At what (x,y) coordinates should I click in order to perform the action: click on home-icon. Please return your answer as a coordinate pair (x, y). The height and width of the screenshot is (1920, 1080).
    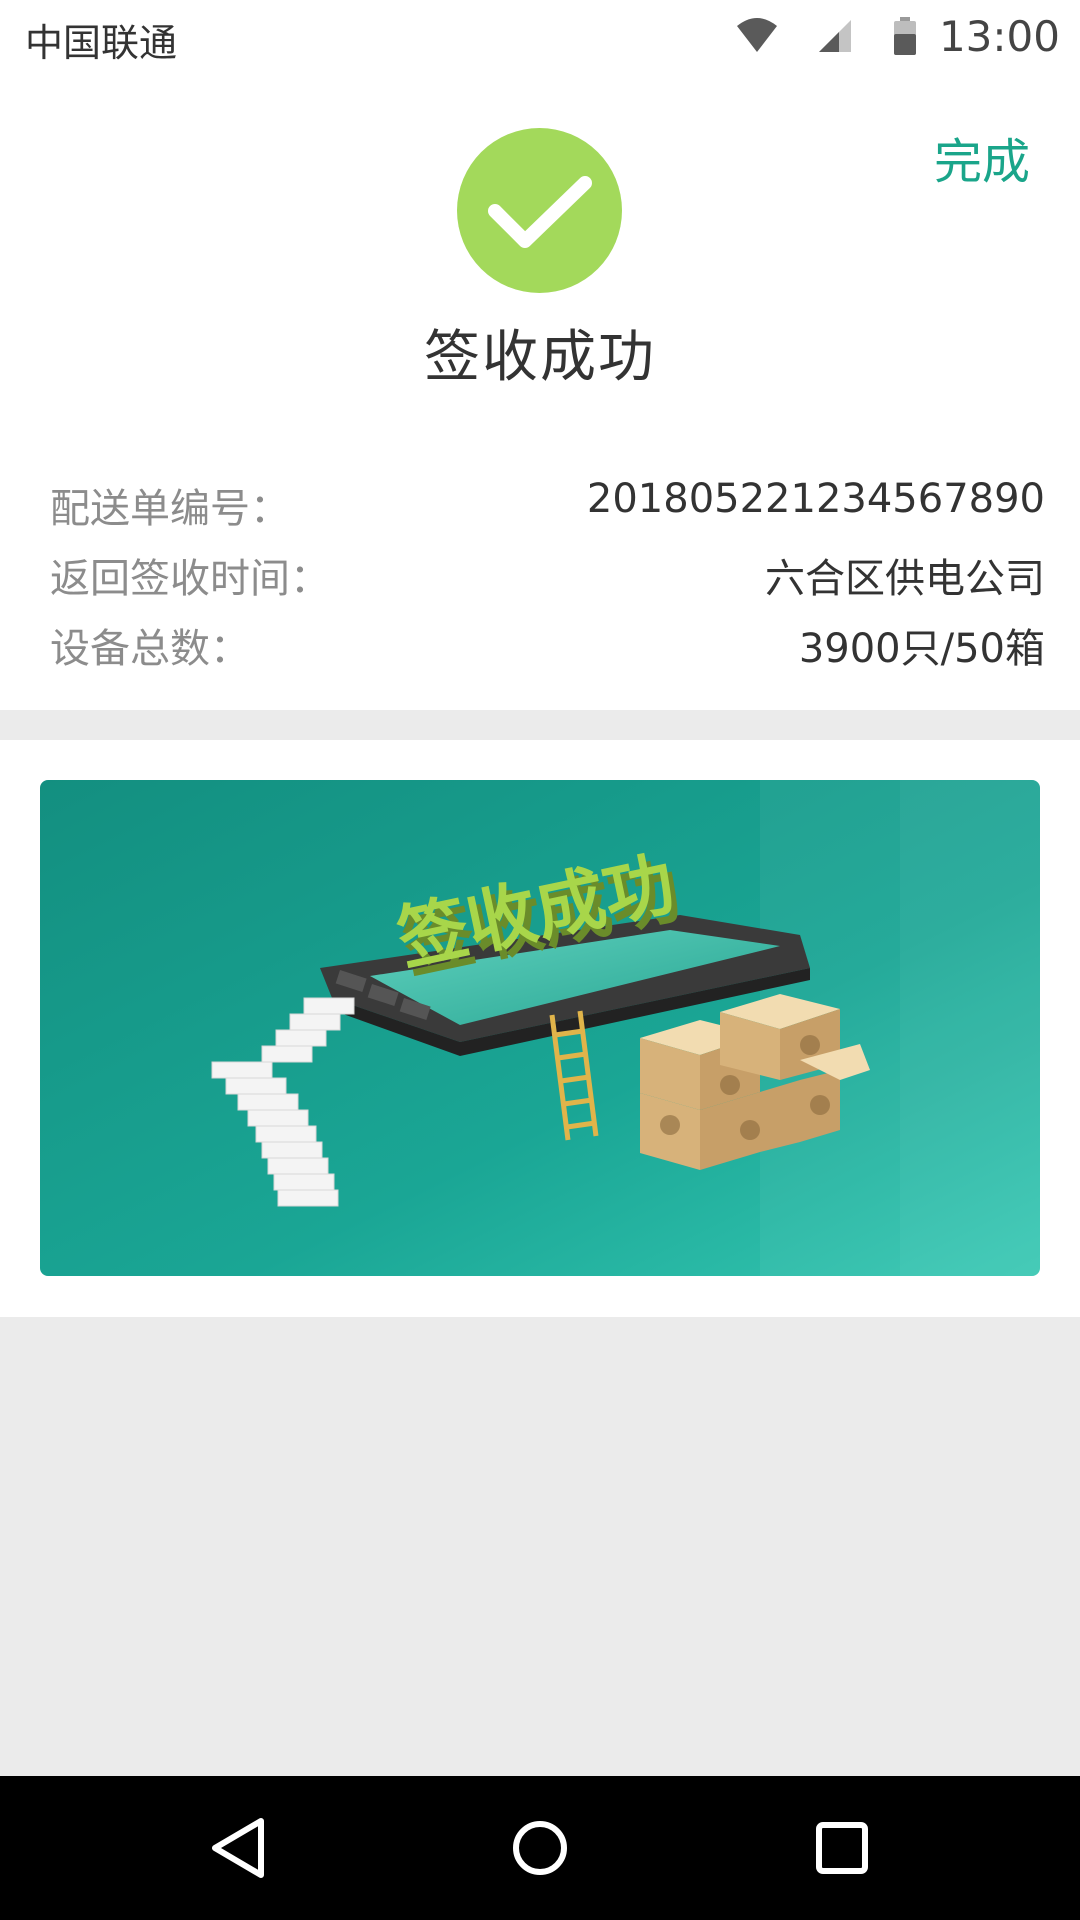
    Looking at the image, I should click on (540, 1848).